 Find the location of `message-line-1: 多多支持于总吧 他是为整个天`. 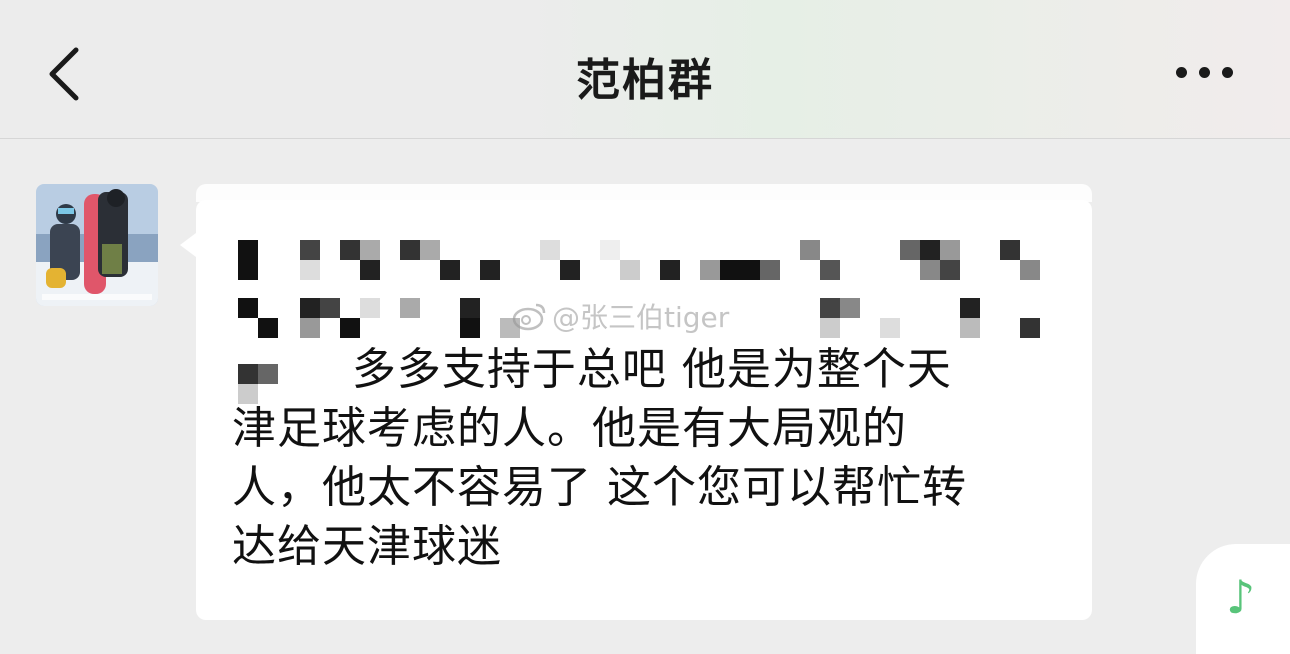

message-line-1: 多多支持于总吧 他是为整个天 is located at coordinates (592, 369).